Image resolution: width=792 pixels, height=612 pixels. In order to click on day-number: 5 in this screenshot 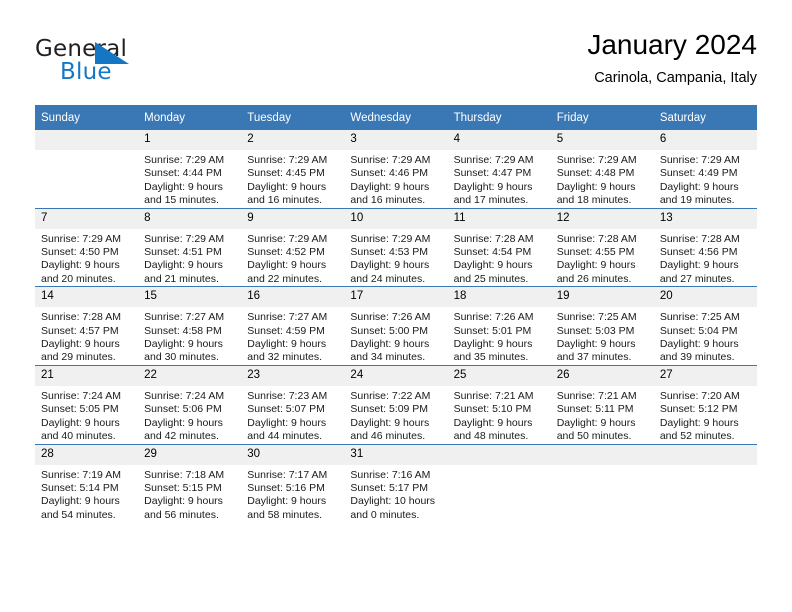, I will do `click(602, 140)`.